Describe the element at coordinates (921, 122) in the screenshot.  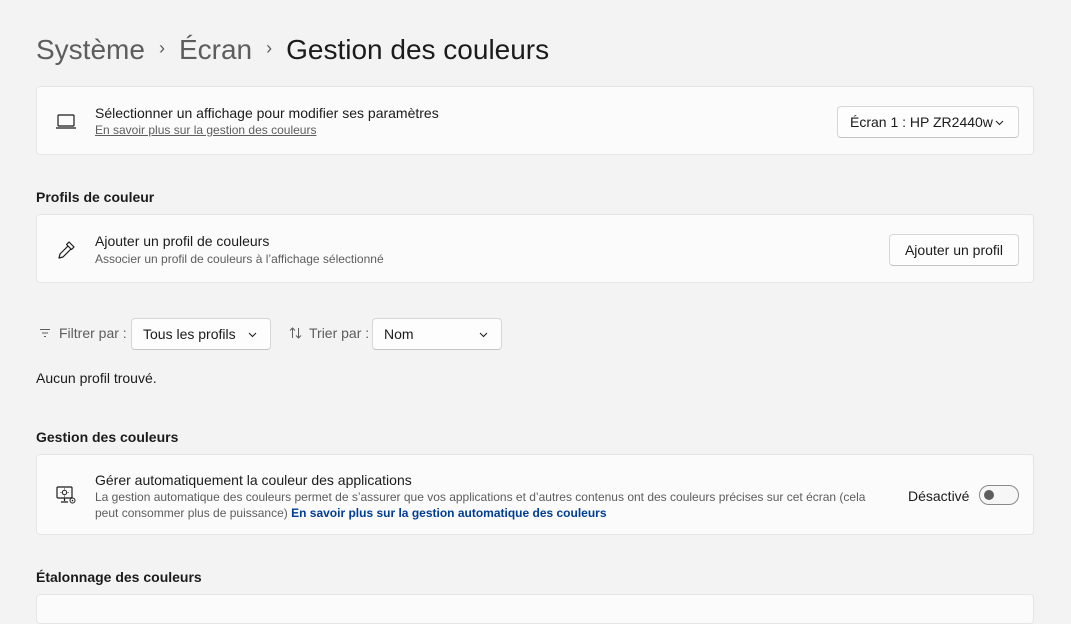
I see `display-dropdown-value: Écran 1 : HP ZR2440w` at that location.